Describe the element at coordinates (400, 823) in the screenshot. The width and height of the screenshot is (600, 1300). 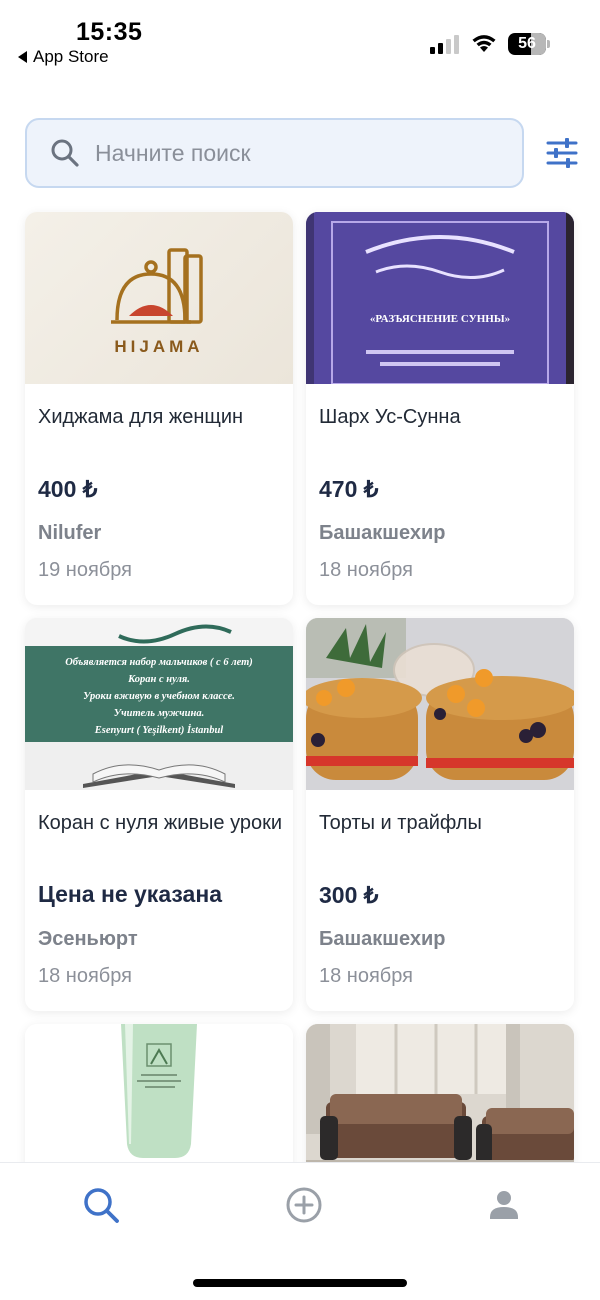
I see `listing-title: Торты и трайфлы` at that location.